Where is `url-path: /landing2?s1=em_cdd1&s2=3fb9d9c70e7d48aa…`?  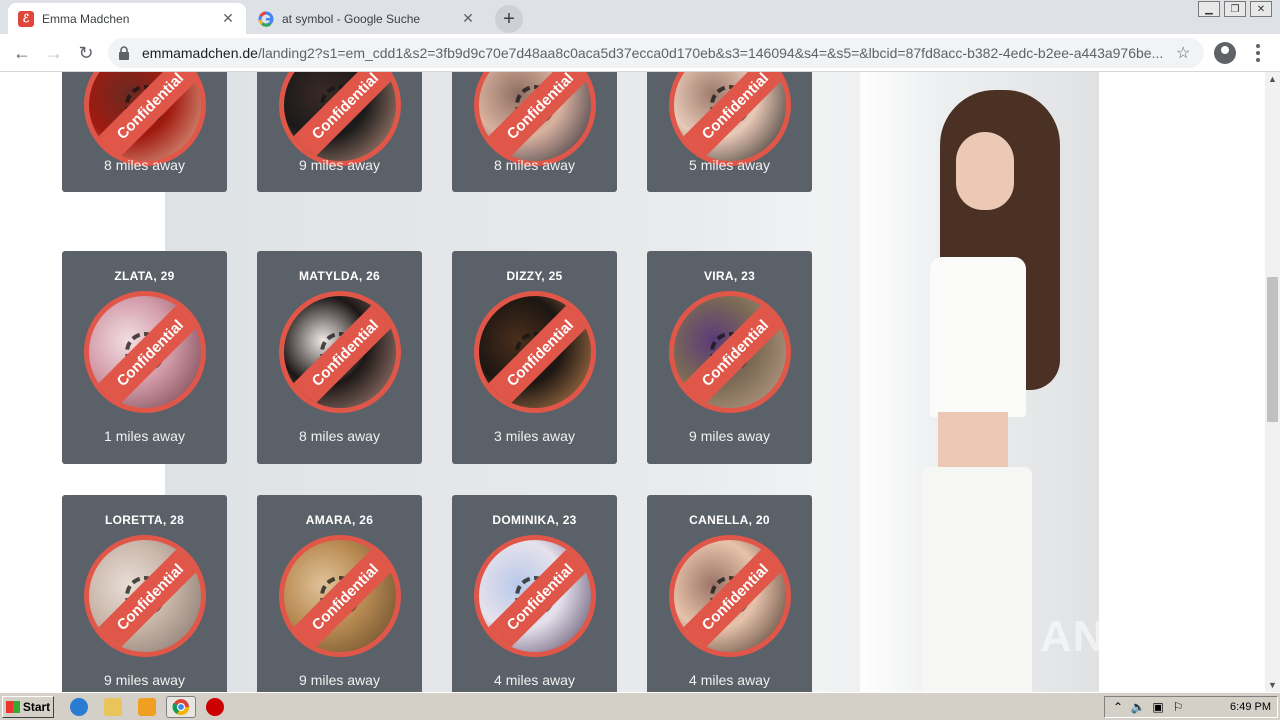 url-path: /landing2?s1=em_cdd1&s2=3fb9d9c70e7d48aa… is located at coordinates (710, 53).